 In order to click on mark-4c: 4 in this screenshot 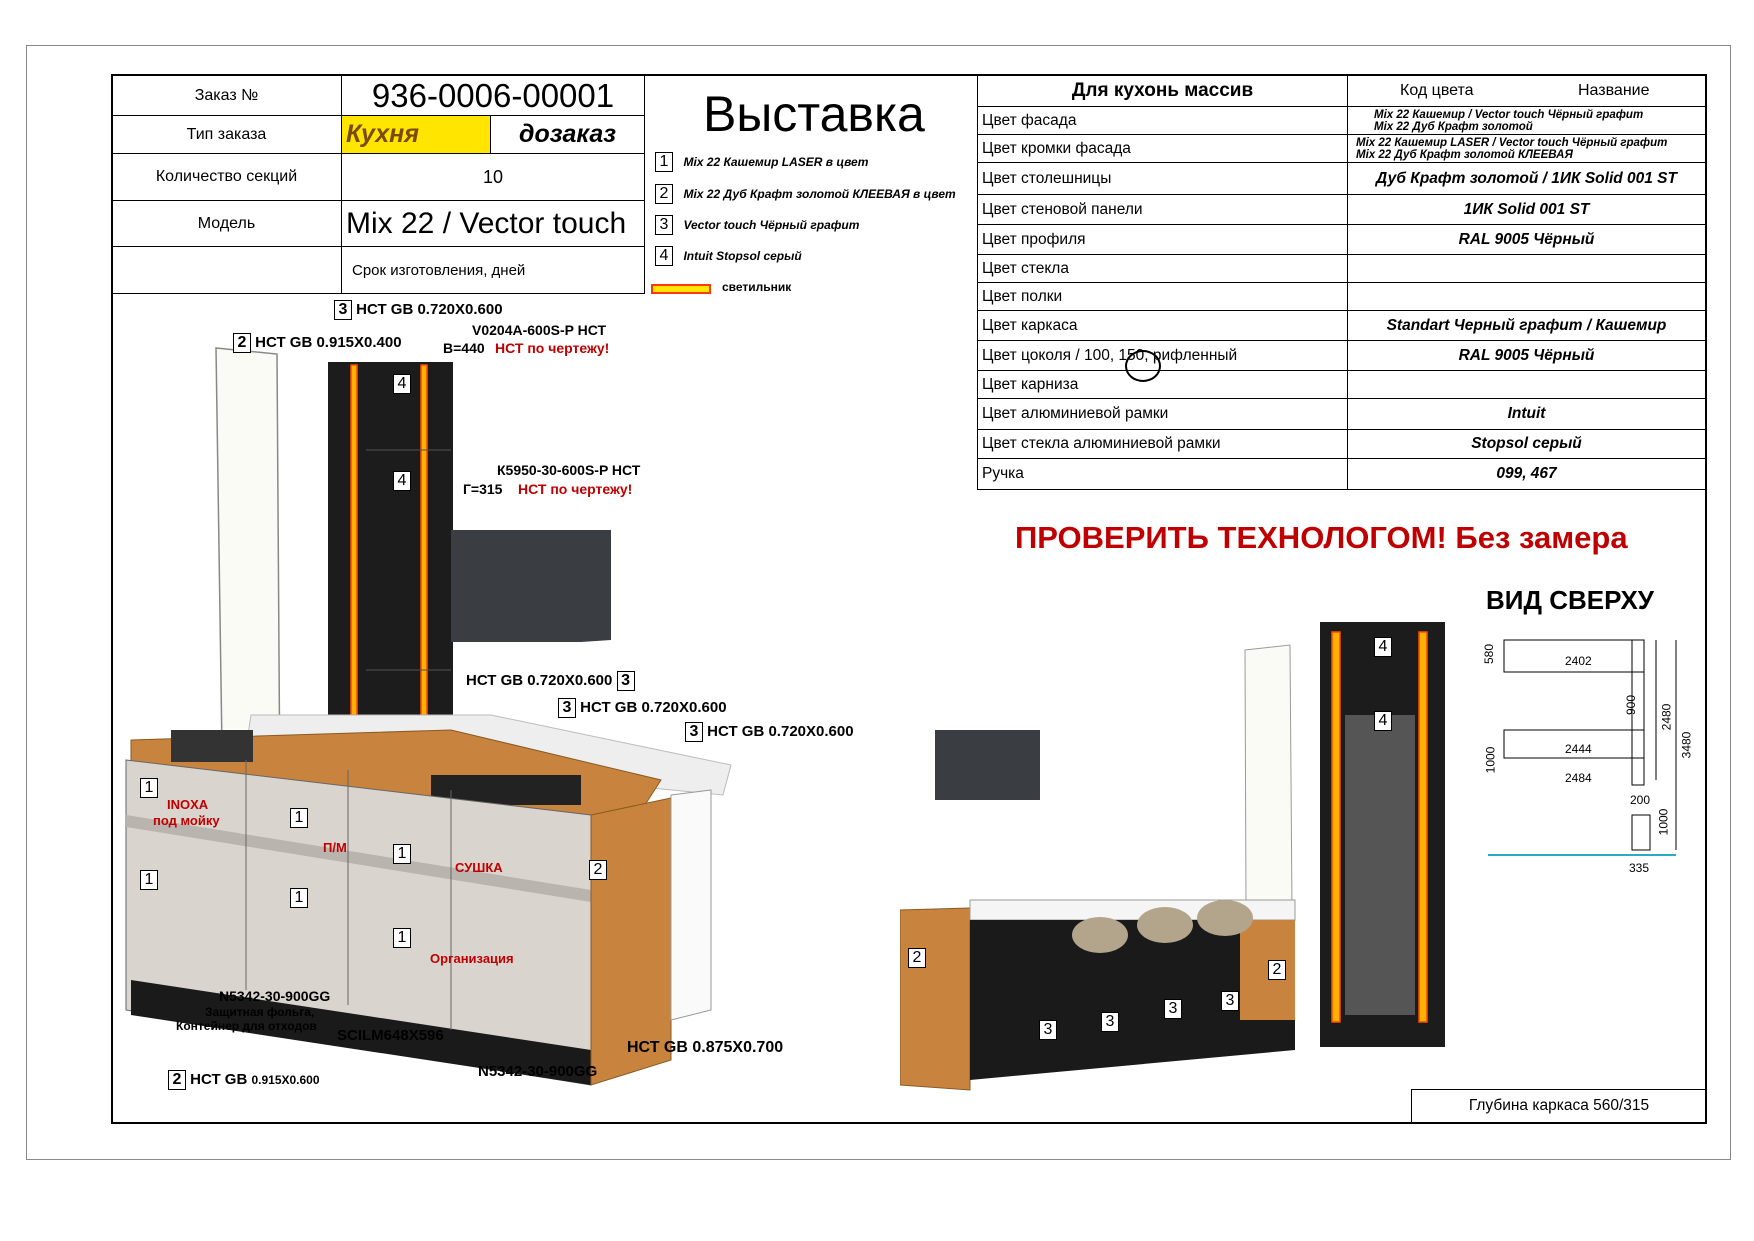, I will do `click(1383, 647)`.